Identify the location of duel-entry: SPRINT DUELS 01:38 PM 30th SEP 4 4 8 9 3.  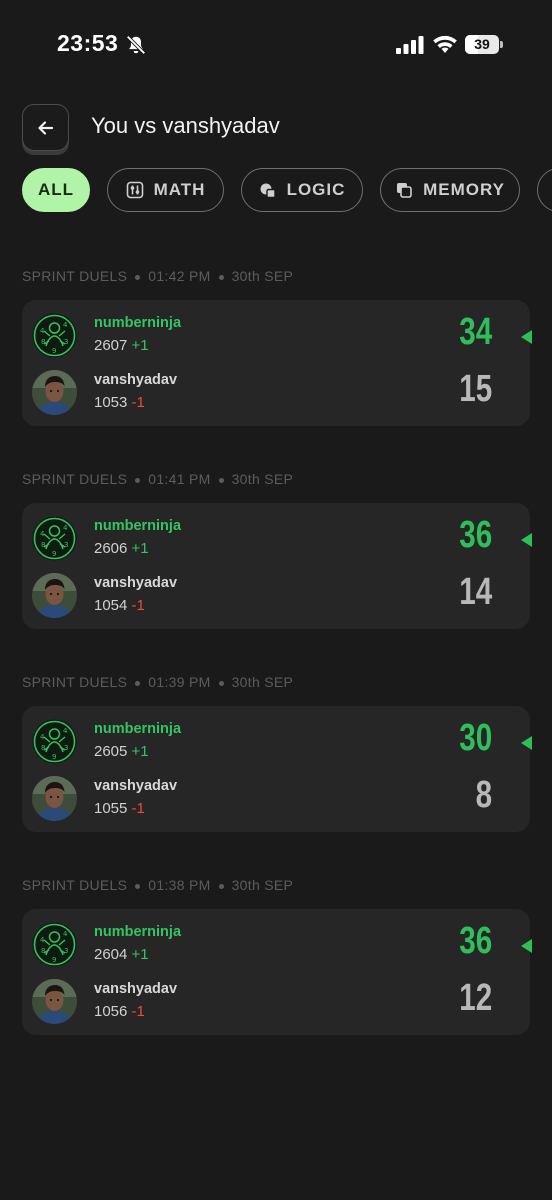
(277, 956).